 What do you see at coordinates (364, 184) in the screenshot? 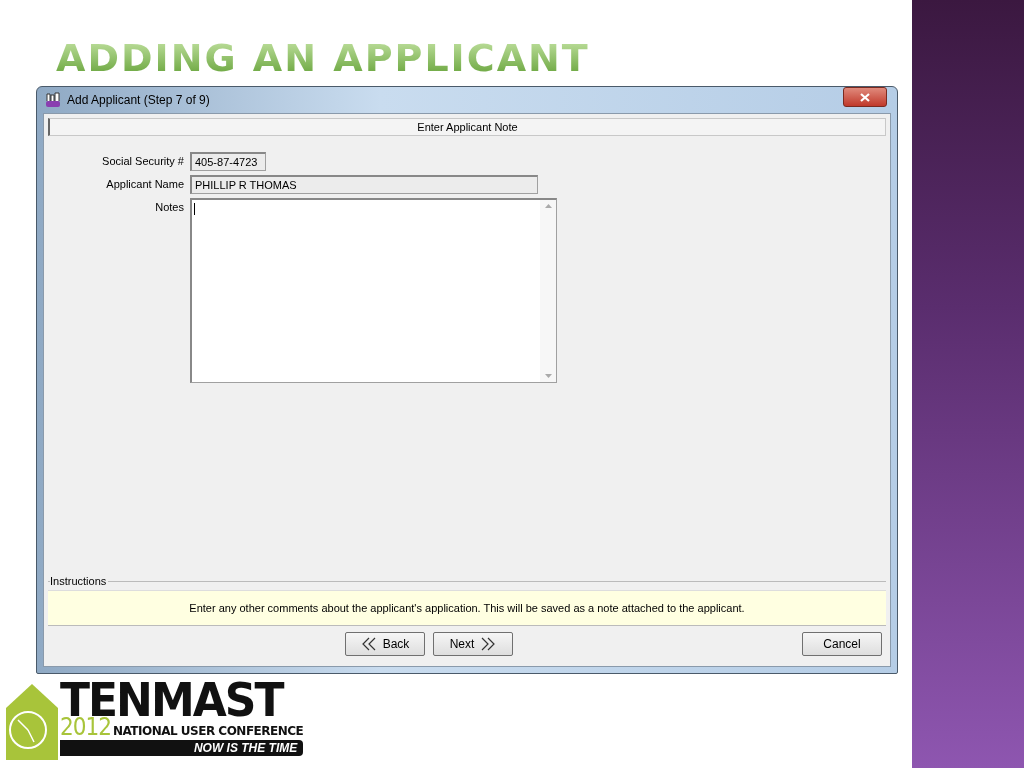
I see `text-field: PHILLIP R THOMAS` at bounding box center [364, 184].